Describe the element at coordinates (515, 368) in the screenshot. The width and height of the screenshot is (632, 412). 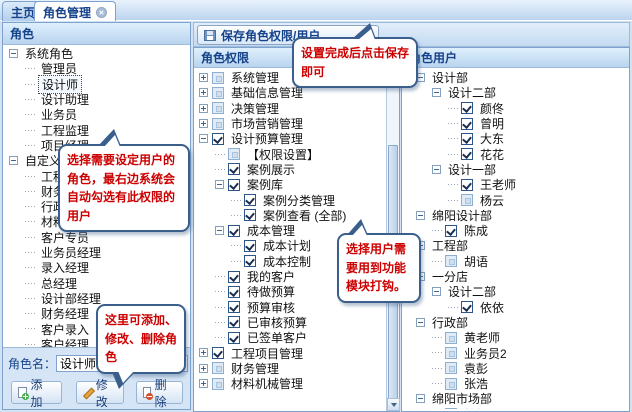
I see `tree-item: 袁彭` at that location.